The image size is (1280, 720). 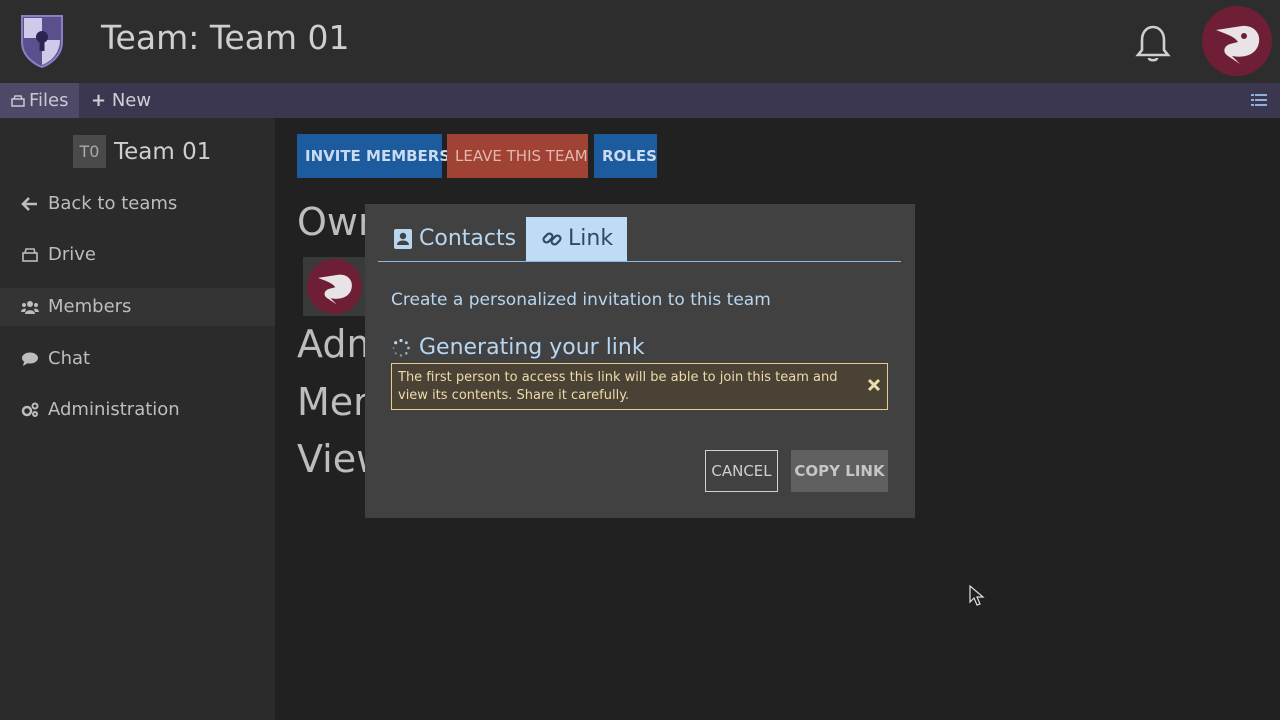 What do you see at coordinates (839, 471) in the screenshot?
I see `copy-link-button: COPY LINK` at bounding box center [839, 471].